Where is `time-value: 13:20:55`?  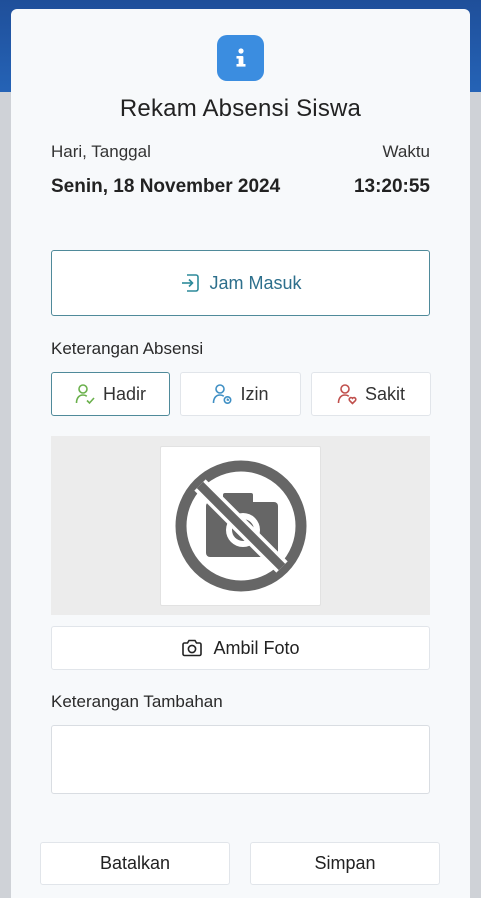 time-value: 13:20:55 is located at coordinates (391, 186).